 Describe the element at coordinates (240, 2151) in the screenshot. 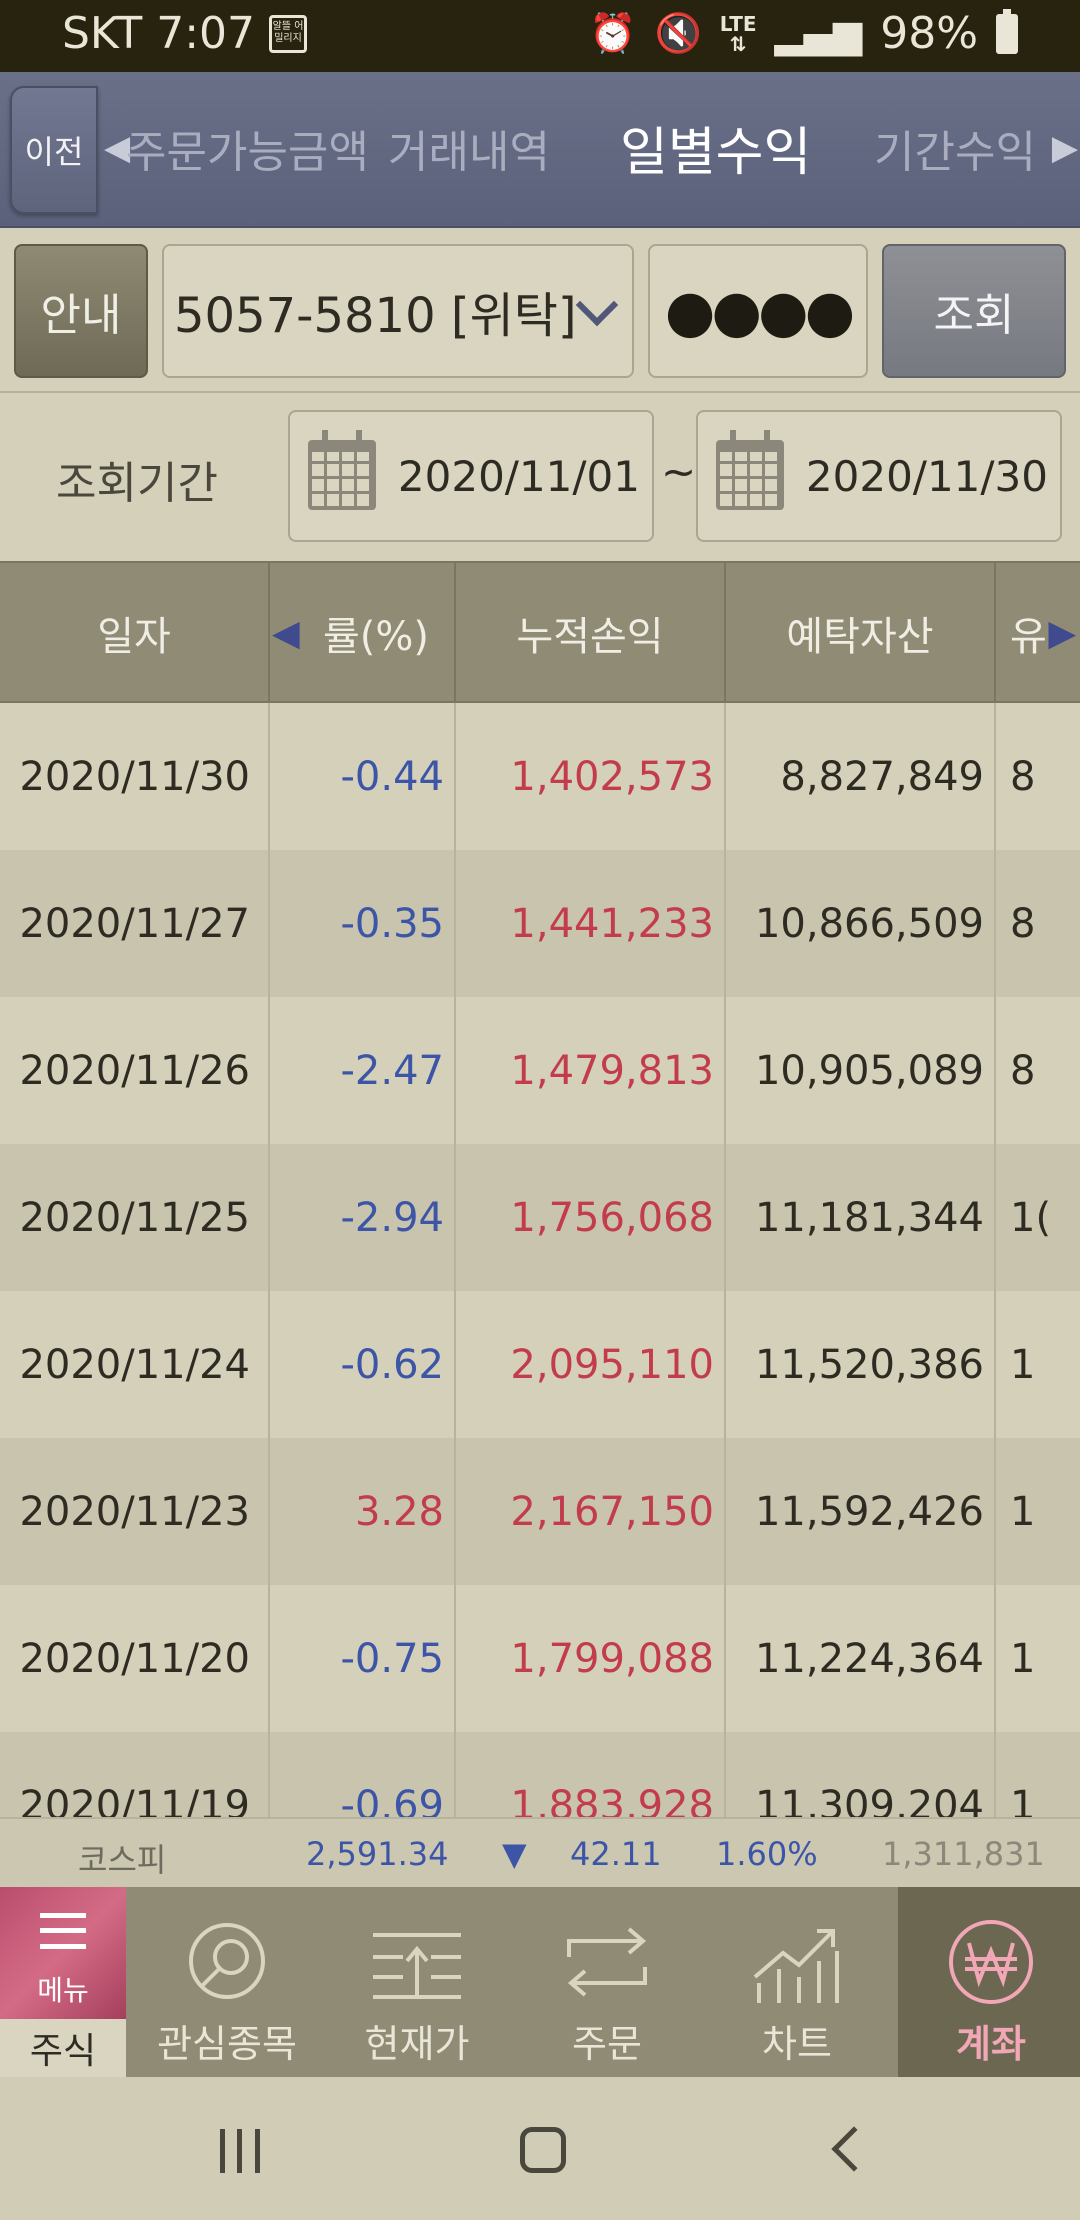

I see `recent-apps-icon` at that location.